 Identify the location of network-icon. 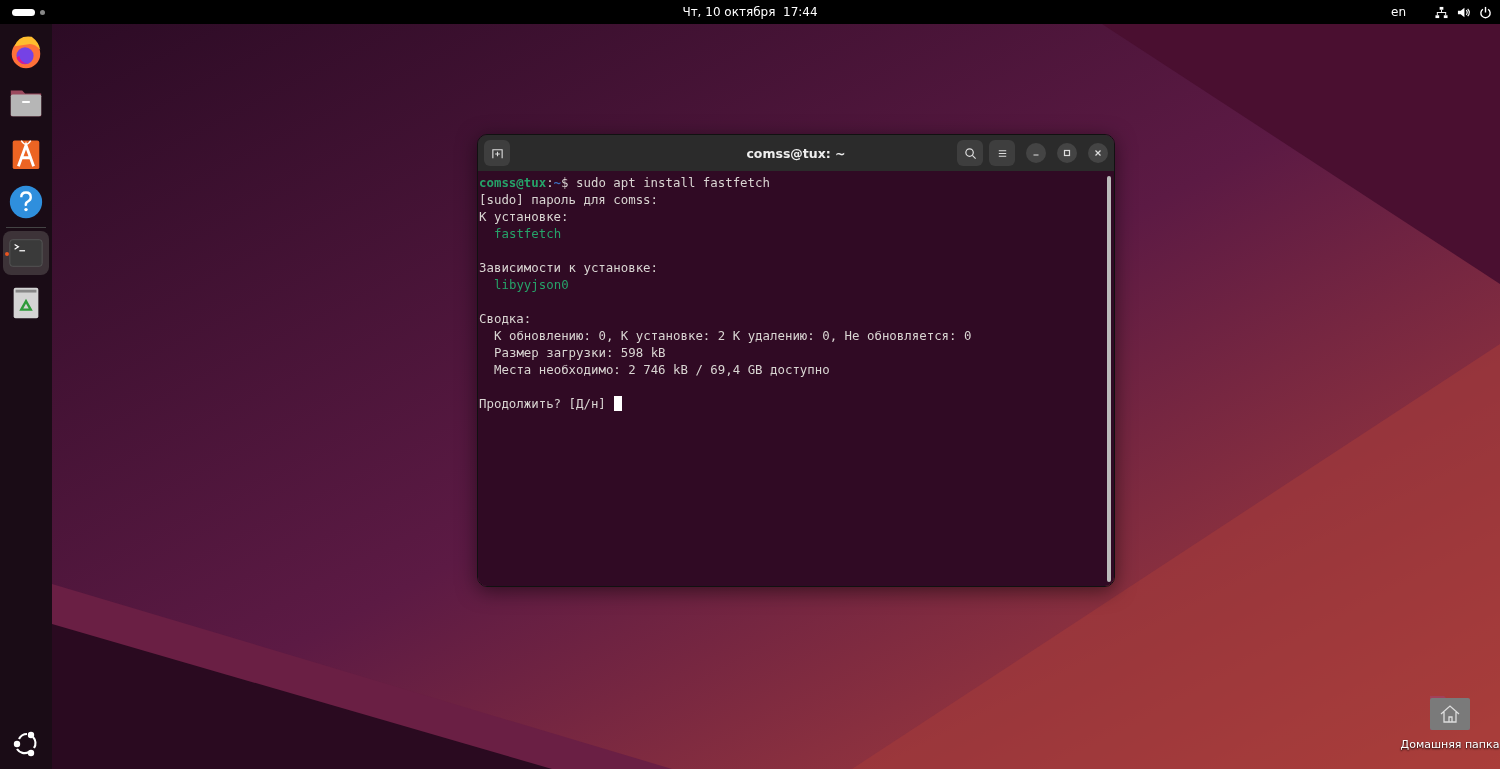
(1441, 12).